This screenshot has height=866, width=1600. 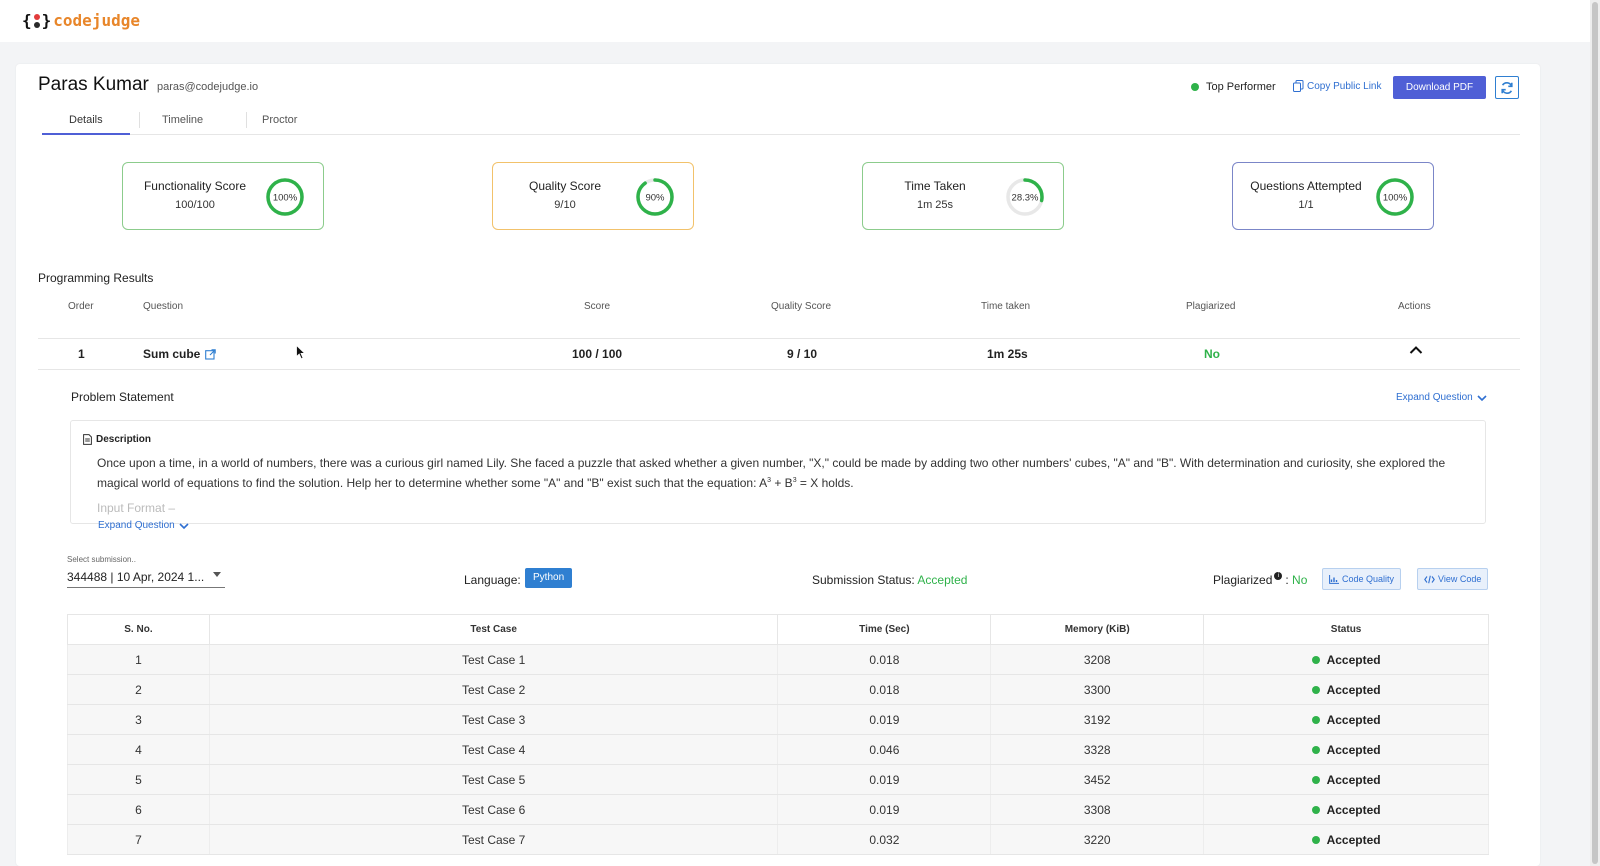 I want to click on cell-memory: 3220, so click(x=1097, y=839).